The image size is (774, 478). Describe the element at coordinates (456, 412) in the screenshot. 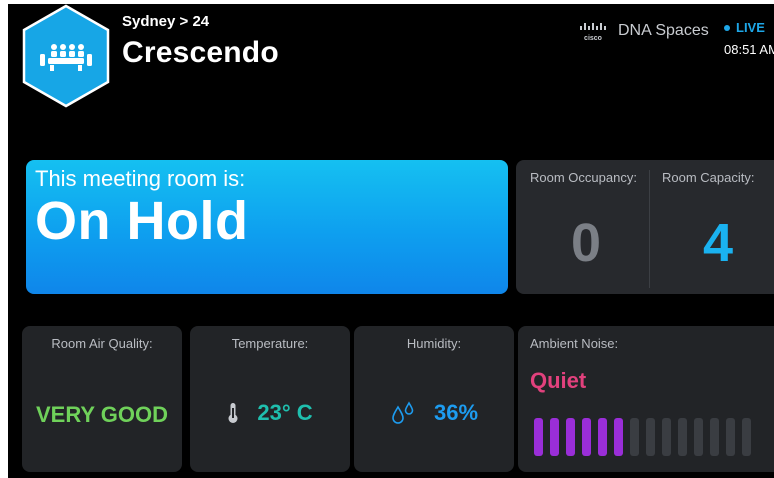

I see `humidity-value: 36%` at that location.